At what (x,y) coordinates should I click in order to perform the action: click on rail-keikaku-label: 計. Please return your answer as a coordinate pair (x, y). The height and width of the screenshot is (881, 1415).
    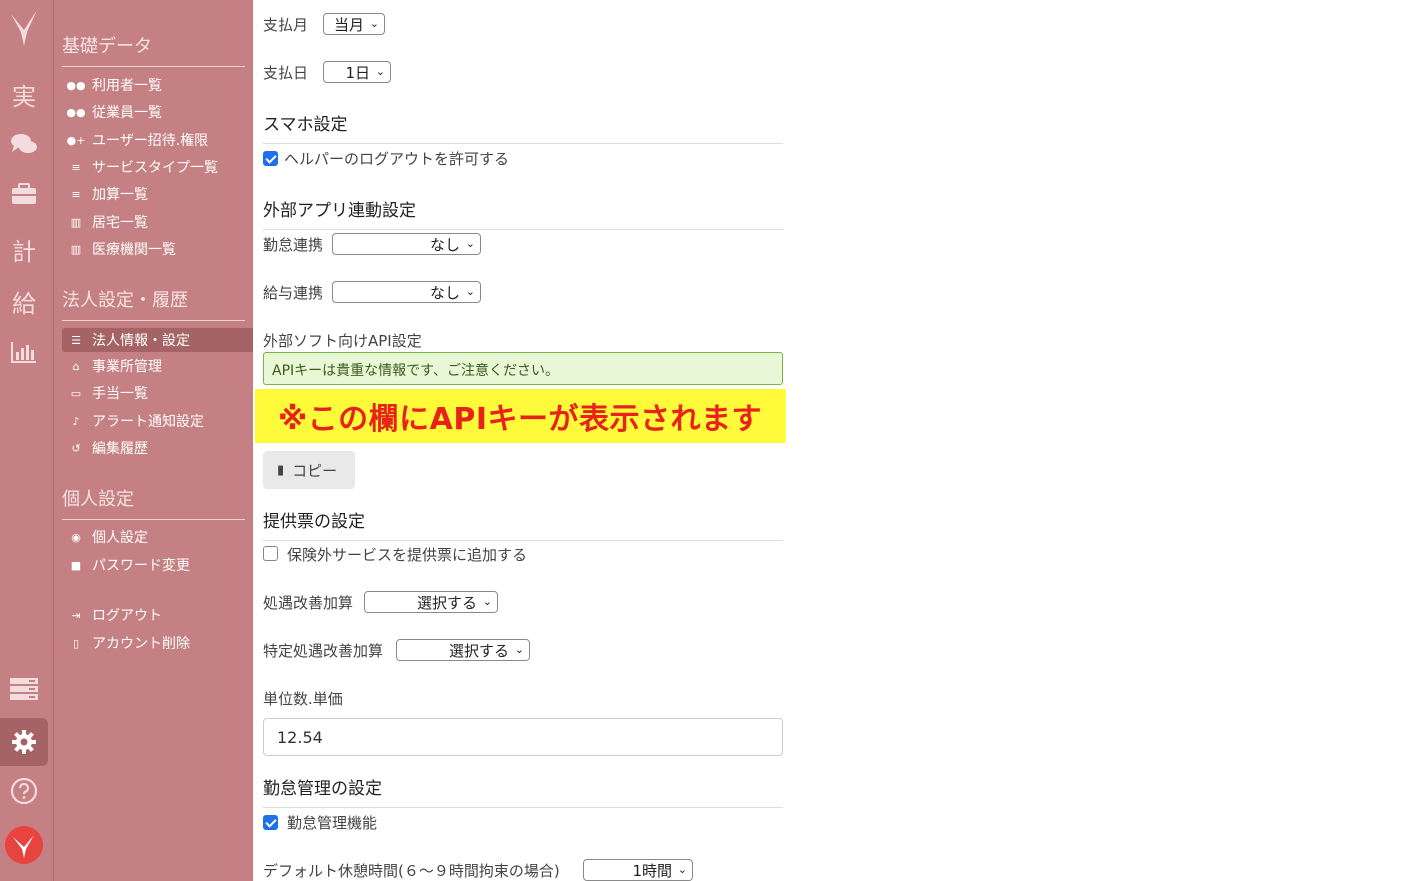
    Looking at the image, I should click on (24, 251).